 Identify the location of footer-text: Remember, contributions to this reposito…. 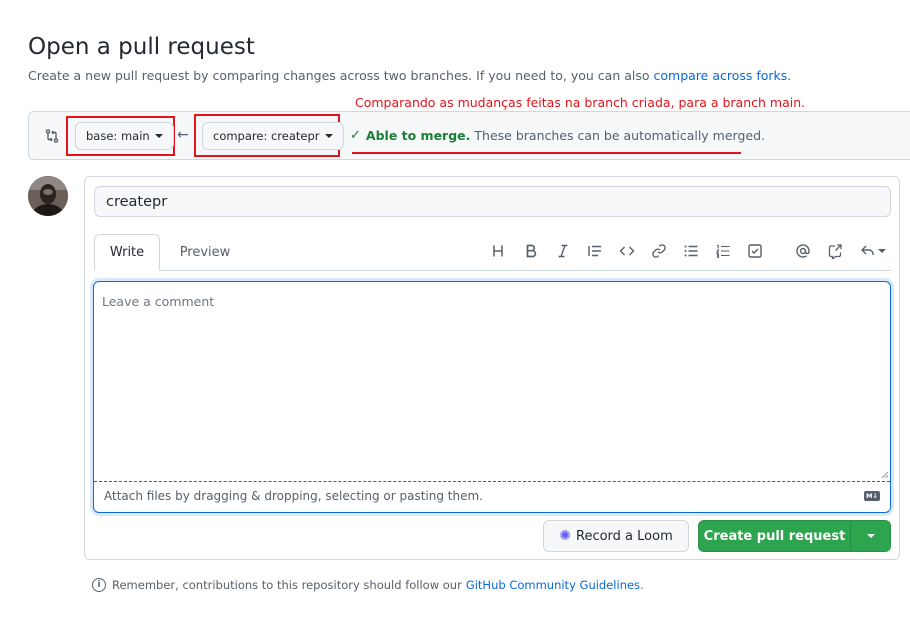
(287, 585).